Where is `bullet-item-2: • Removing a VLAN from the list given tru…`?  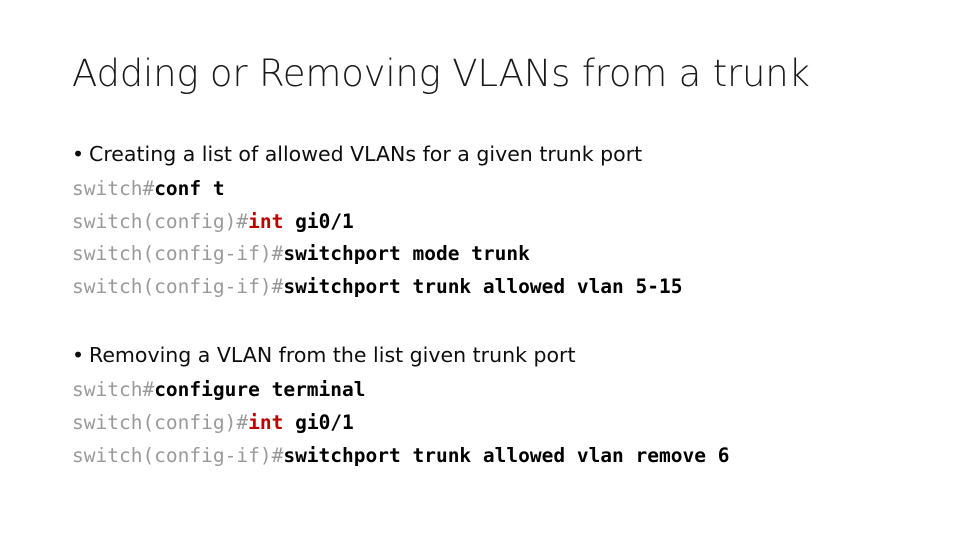 bullet-item-2: • Removing a VLAN from the list given tru… is located at coordinates (492, 355).